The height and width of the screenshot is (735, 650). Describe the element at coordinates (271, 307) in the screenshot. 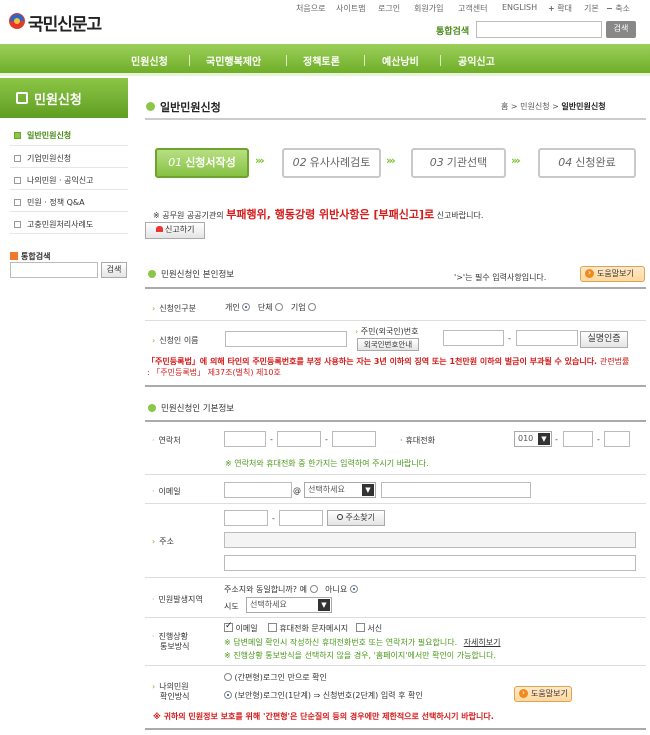

I see `applicant-type-options: 개인 단체 기업` at that location.